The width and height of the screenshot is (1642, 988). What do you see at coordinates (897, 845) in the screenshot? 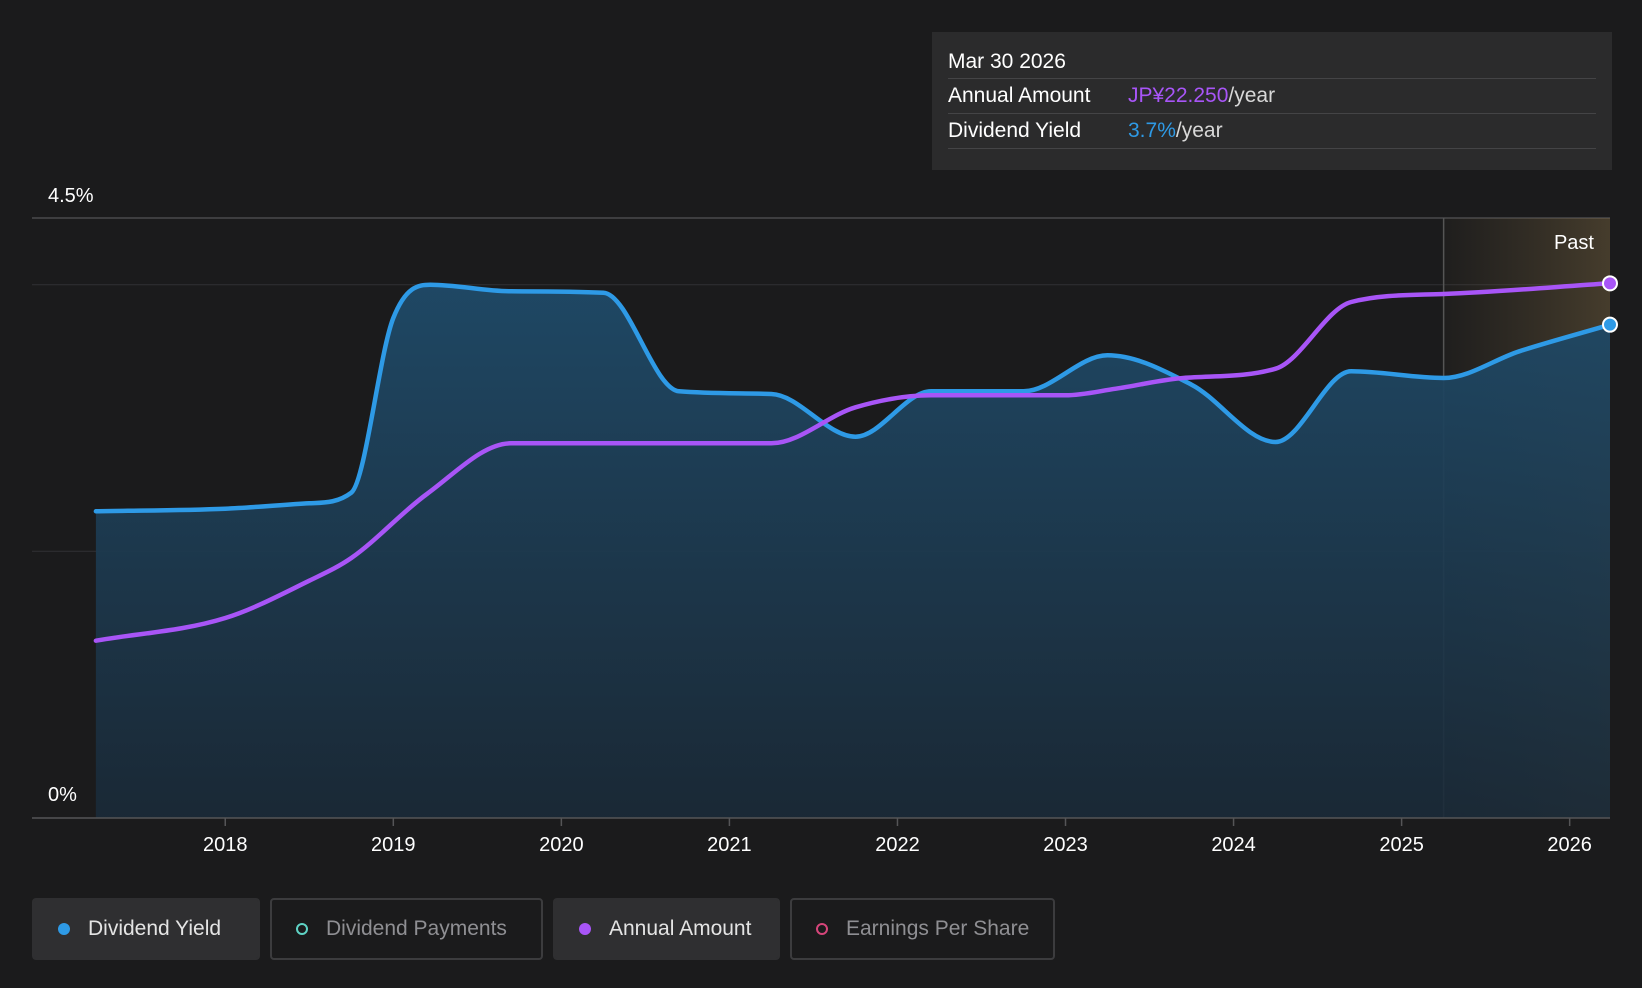
I see `x-tick-label: 2022` at bounding box center [897, 845].